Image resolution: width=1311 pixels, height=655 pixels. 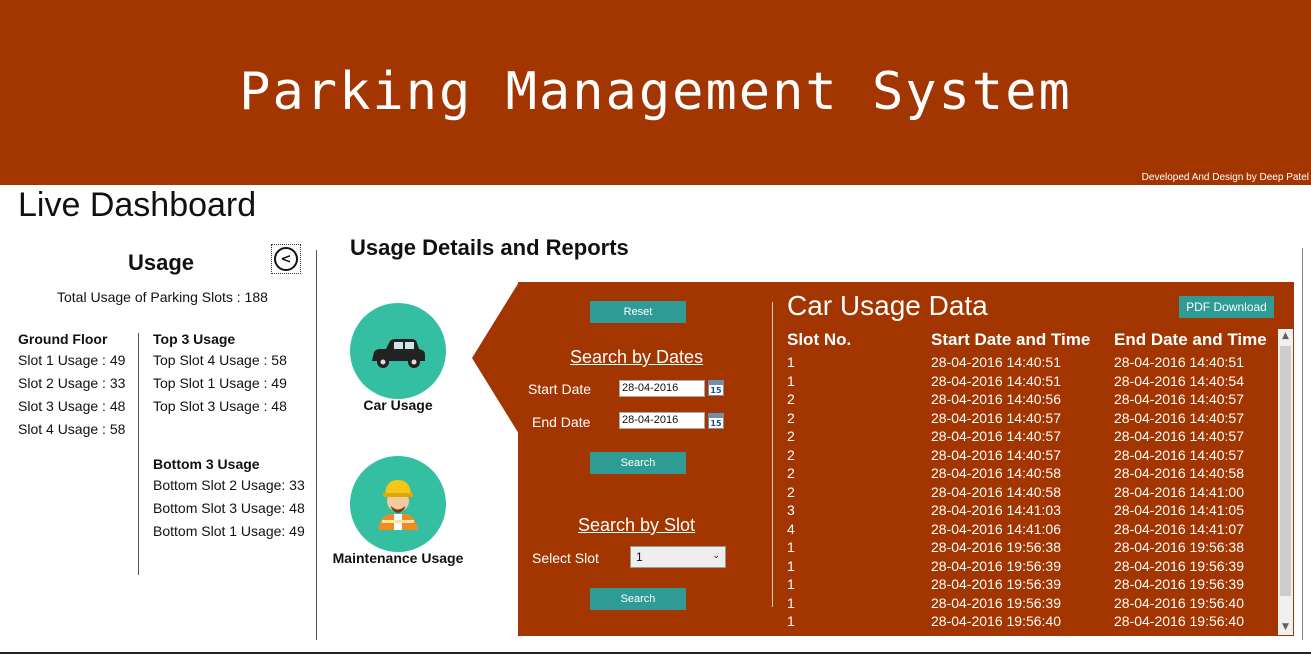 What do you see at coordinates (1179, 528) in the screenshot?
I see `end-cell: 28-04-2016 14:41:07` at bounding box center [1179, 528].